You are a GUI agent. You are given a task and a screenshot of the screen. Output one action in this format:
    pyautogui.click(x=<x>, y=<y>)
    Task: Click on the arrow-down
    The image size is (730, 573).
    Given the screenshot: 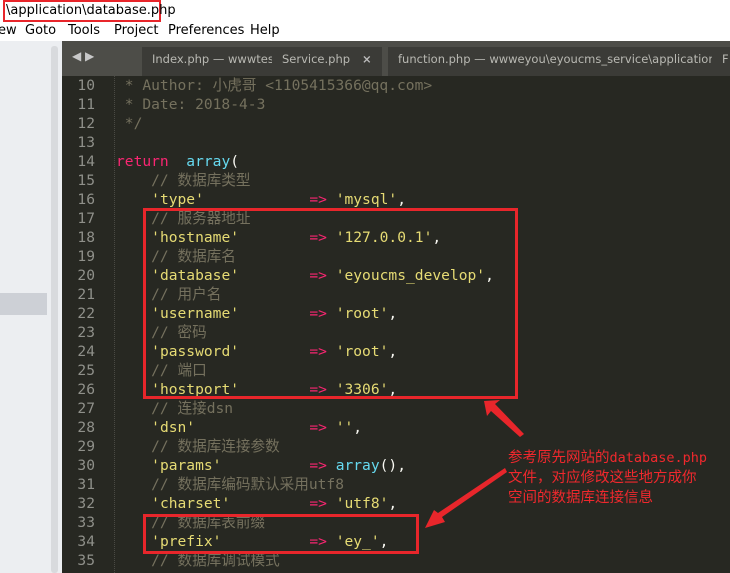 What is the action you would take?
    pyautogui.click(x=466, y=498)
    